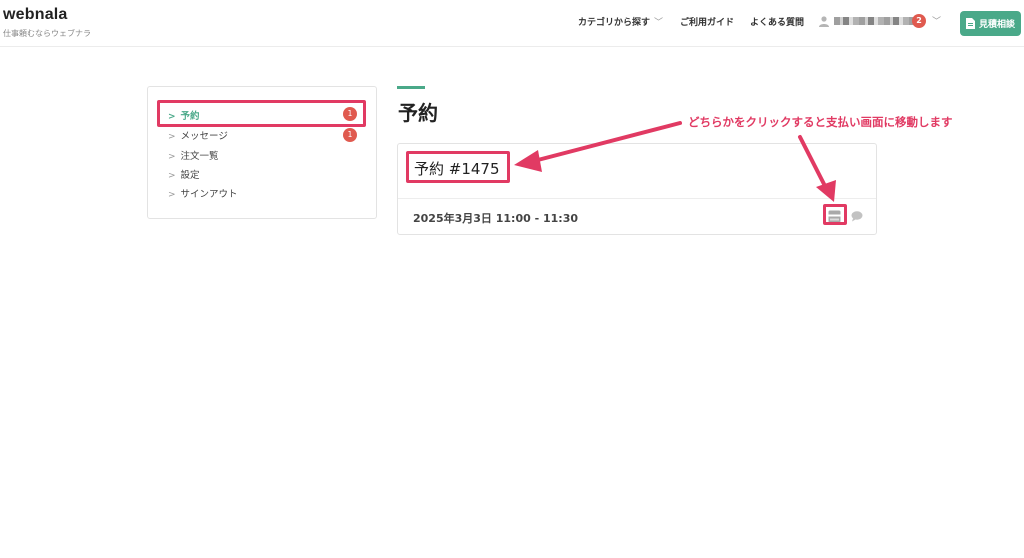 The width and height of the screenshot is (1024, 558). What do you see at coordinates (707, 21) in the screenshot?
I see `nav-guide-link: ご利用ガイド` at bounding box center [707, 21].